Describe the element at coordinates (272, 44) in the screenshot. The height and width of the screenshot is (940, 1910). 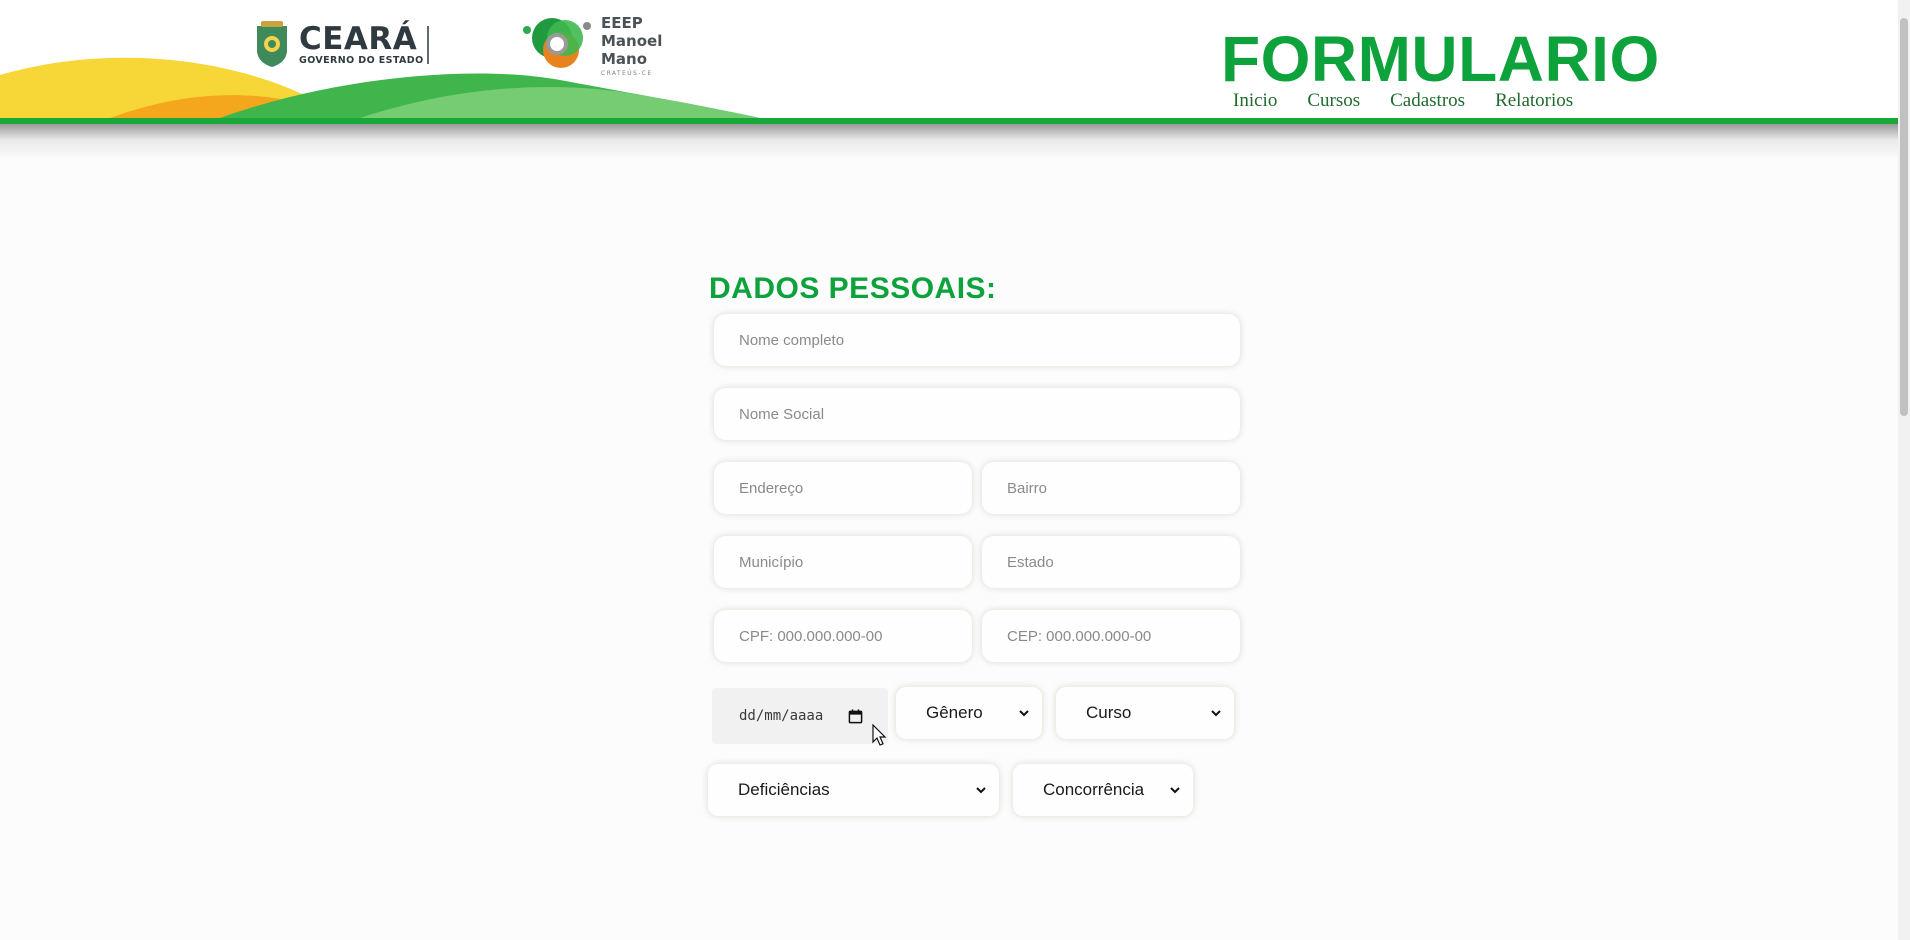
I see `ceara-crest-icon` at that location.